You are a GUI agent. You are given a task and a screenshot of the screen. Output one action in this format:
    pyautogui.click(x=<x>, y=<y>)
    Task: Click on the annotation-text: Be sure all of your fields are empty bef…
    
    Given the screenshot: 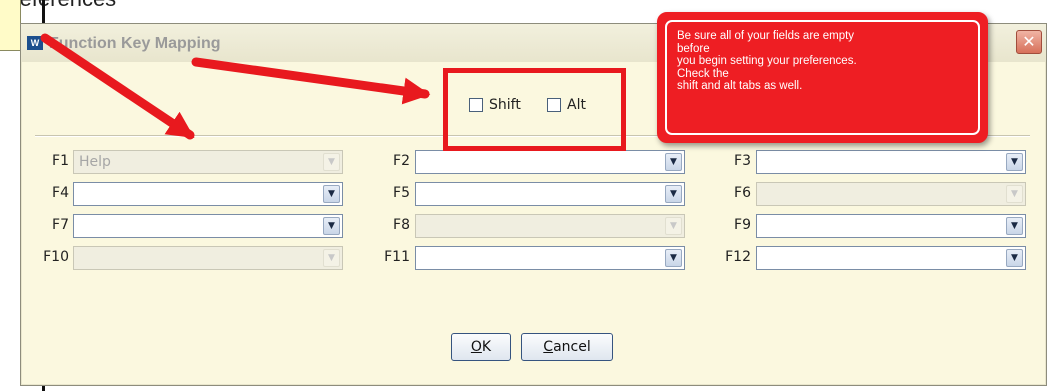 What is the action you would take?
    pyautogui.click(x=822, y=77)
    